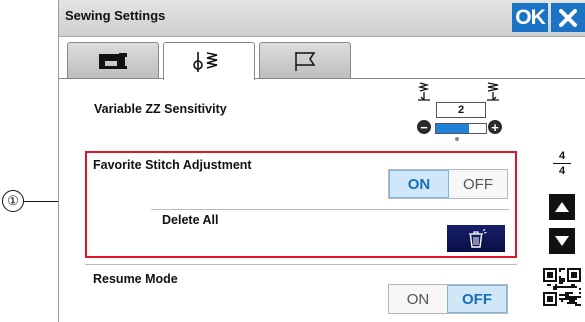 This screenshot has width=585, height=322. I want to click on zz-slider-fill, so click(452, 128).